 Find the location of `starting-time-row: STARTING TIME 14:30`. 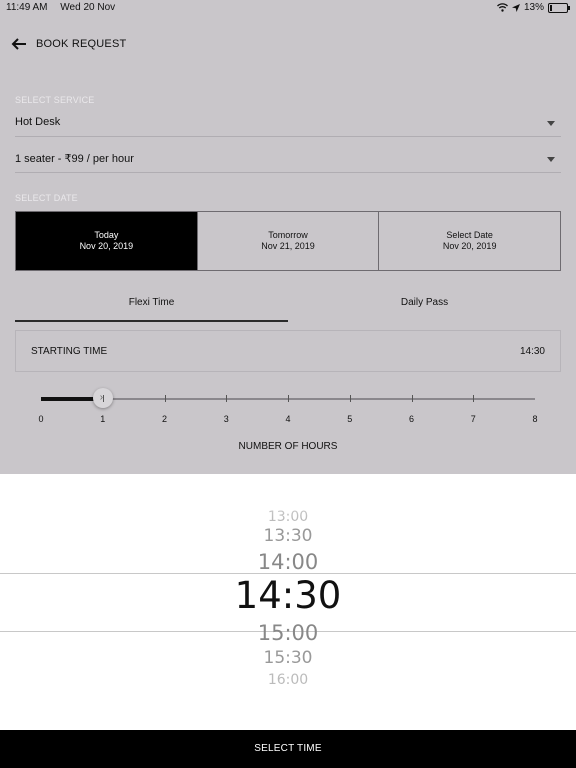

starting-time-row: STARTING TIME 14:30 is located at coordinates (288, 351).